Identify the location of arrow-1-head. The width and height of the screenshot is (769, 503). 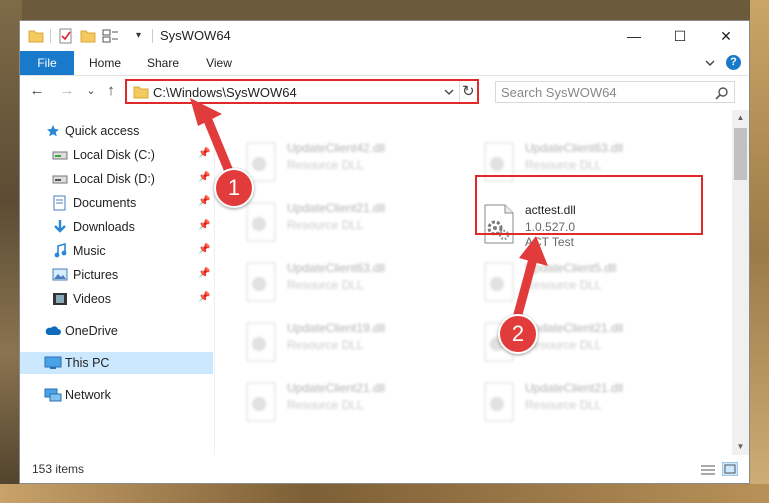
(206, 112).